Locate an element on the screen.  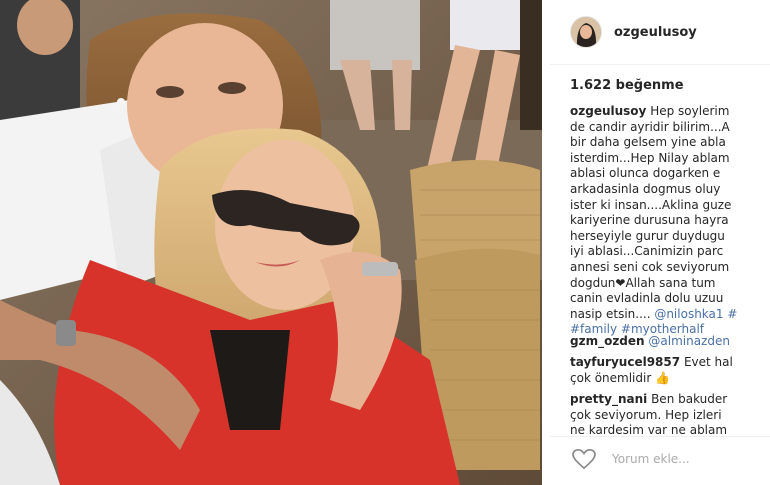
comment-item: gzm_ozden @alminazden is located at coordinates (670, 341).